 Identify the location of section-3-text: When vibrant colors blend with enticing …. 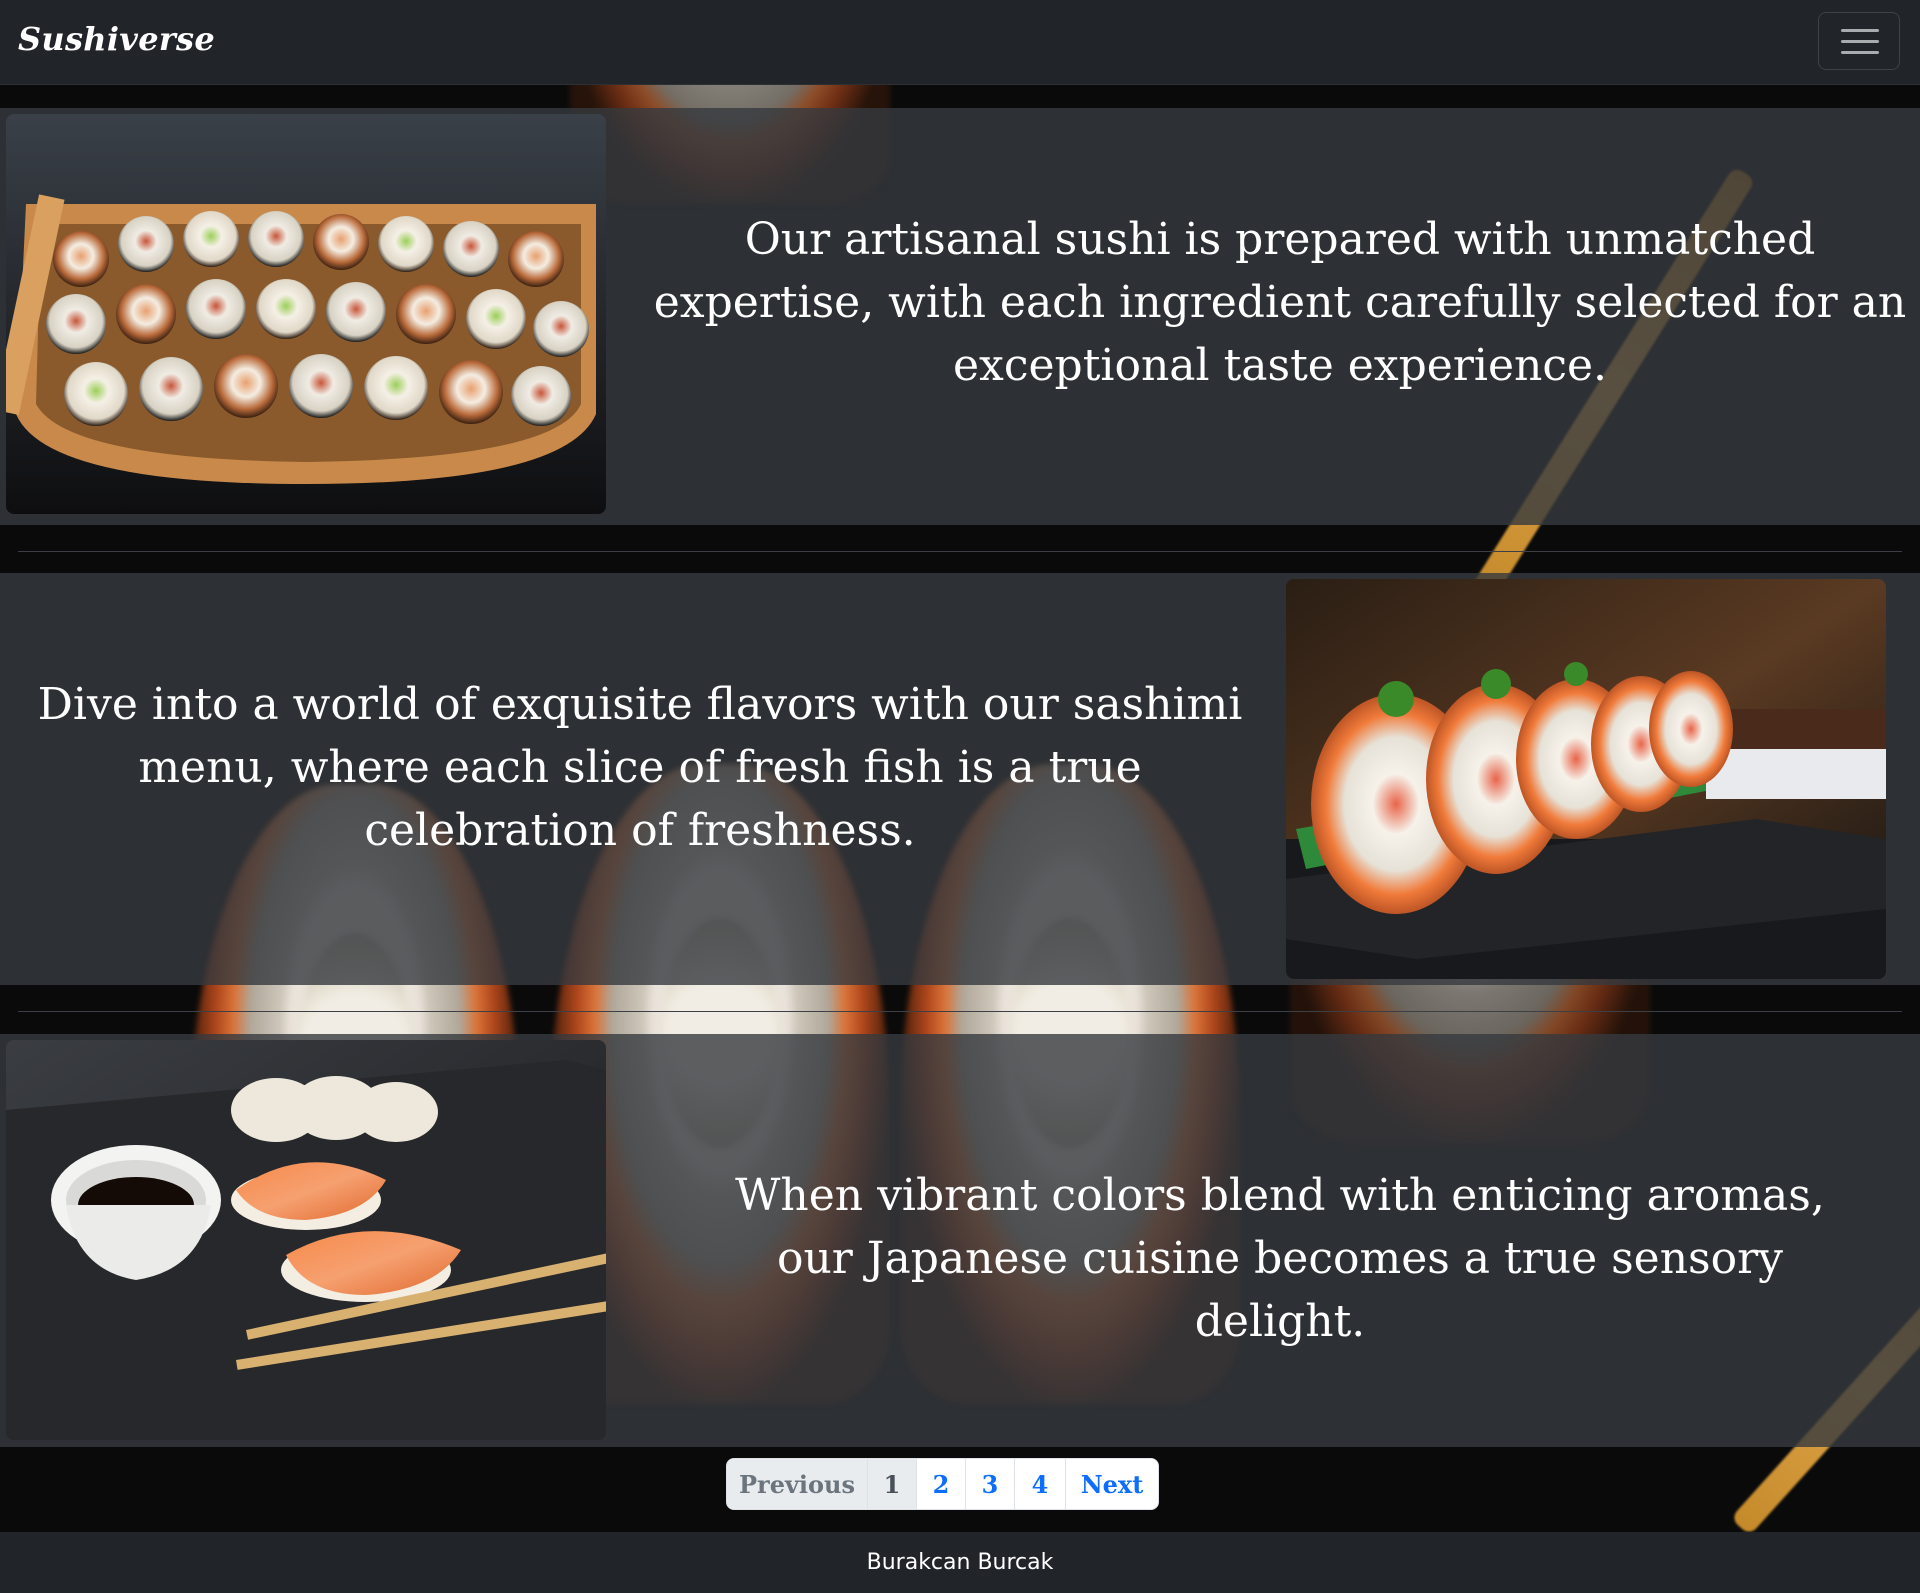
(1280, 1258).